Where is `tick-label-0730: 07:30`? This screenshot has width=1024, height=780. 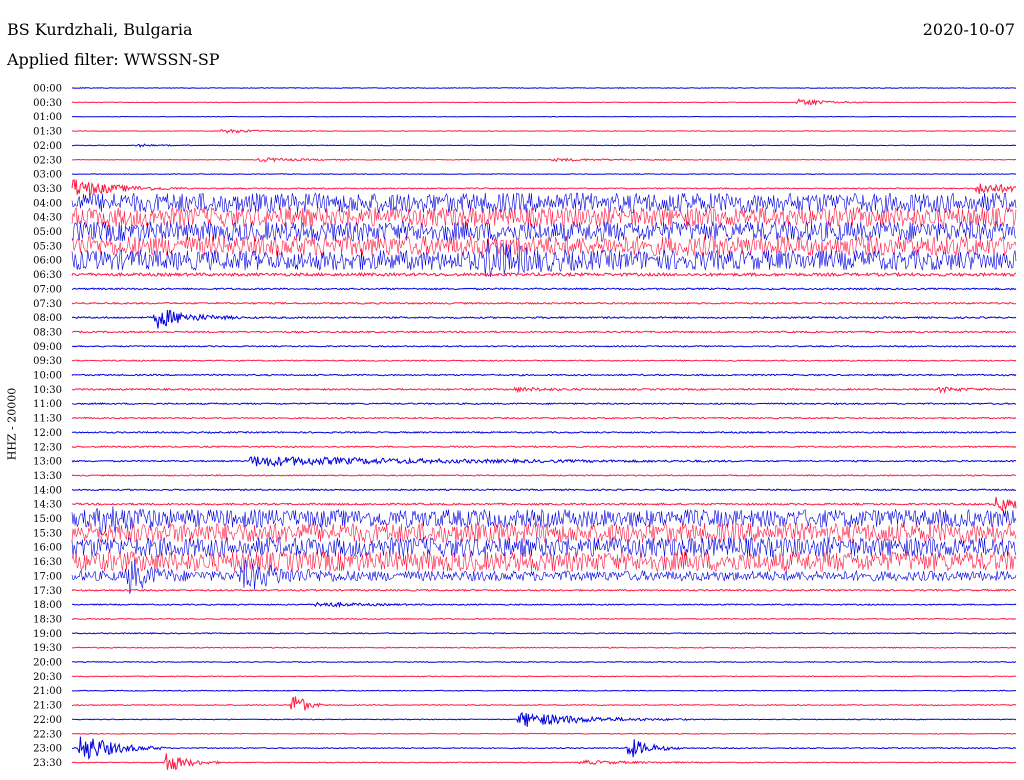
tick-label-0730: 07:30 is located at coordinates (47, 304).